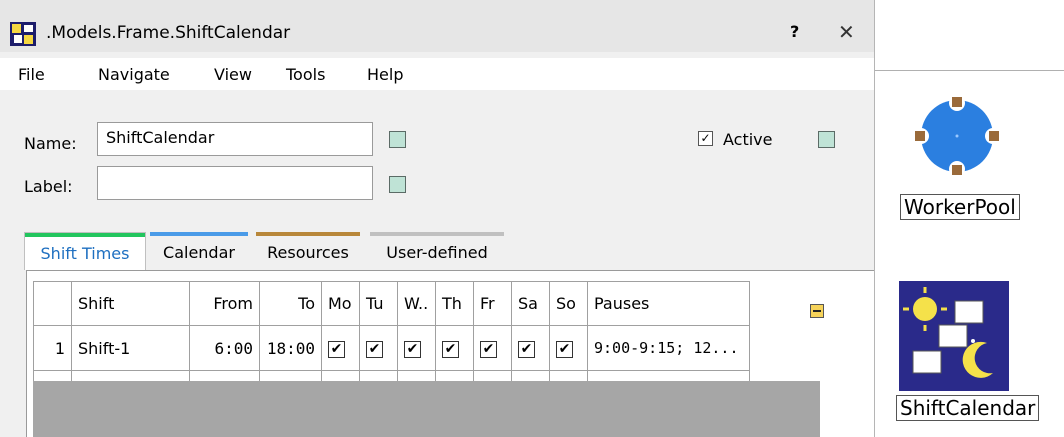  I want to click on workerpool-icon, so click(957, 136).